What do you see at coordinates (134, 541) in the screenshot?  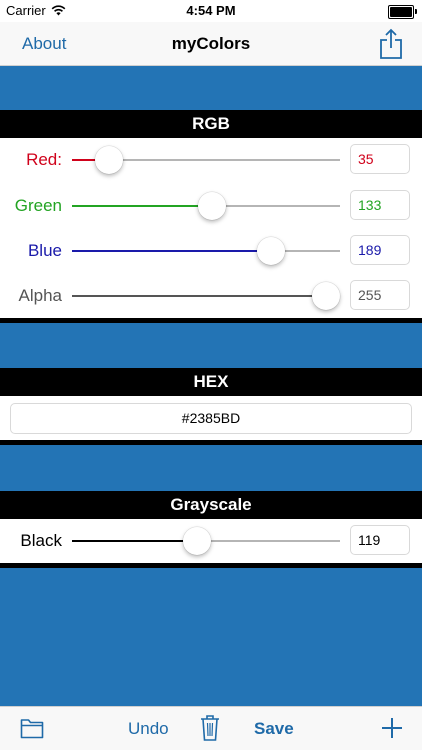 I see `black-slider-fill` at bounding box center [134, 541].